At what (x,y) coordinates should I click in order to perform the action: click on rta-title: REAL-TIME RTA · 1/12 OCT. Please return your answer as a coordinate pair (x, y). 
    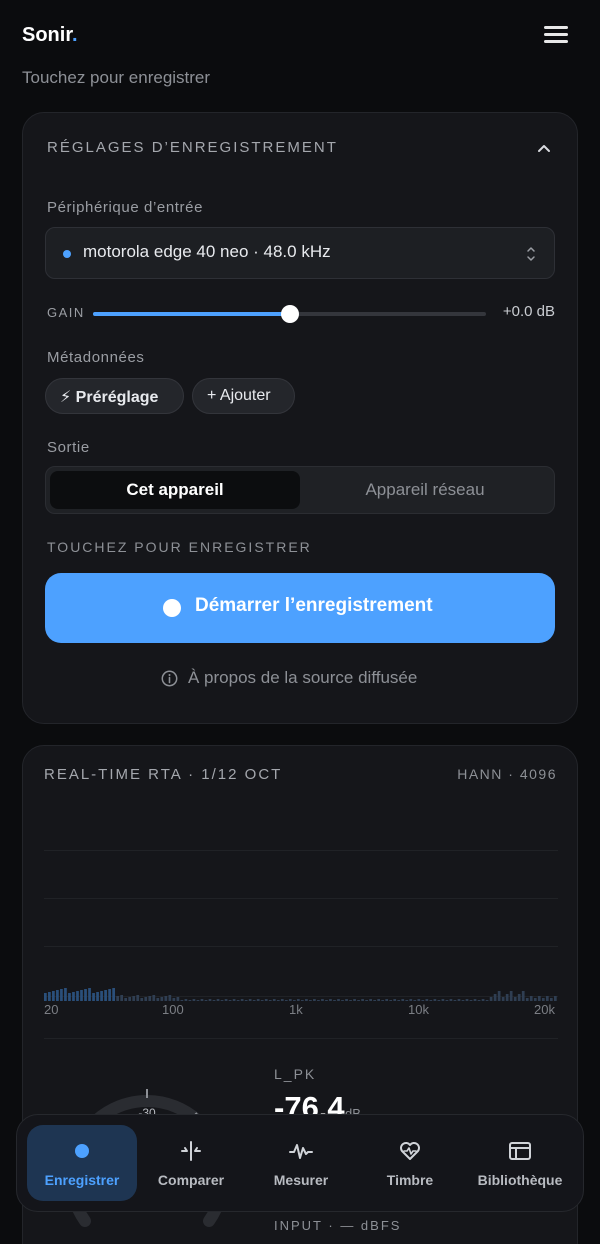
    Looking at the image, I should click on (163, 774).